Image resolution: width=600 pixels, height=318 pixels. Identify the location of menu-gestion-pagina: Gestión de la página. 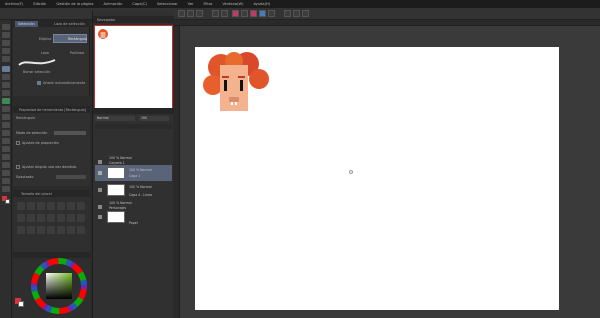
(74, 4).